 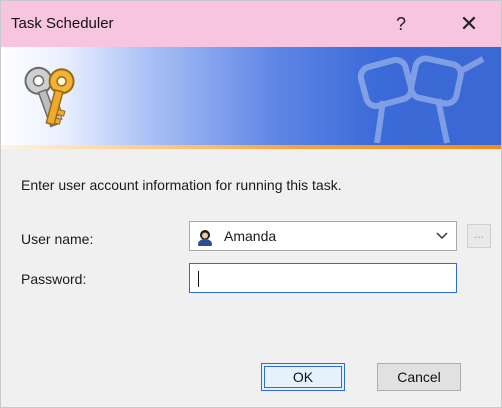 What do you see at coordinates (57, 239) in the screenshot?
I see `user-name-label: User name:` at bounding box center [57, 239].